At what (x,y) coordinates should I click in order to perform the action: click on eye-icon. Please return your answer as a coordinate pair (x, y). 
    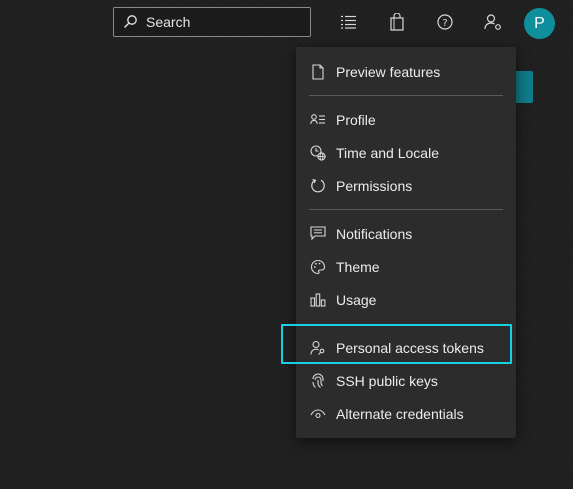
    Looking at the image, I should click on (318, 414).